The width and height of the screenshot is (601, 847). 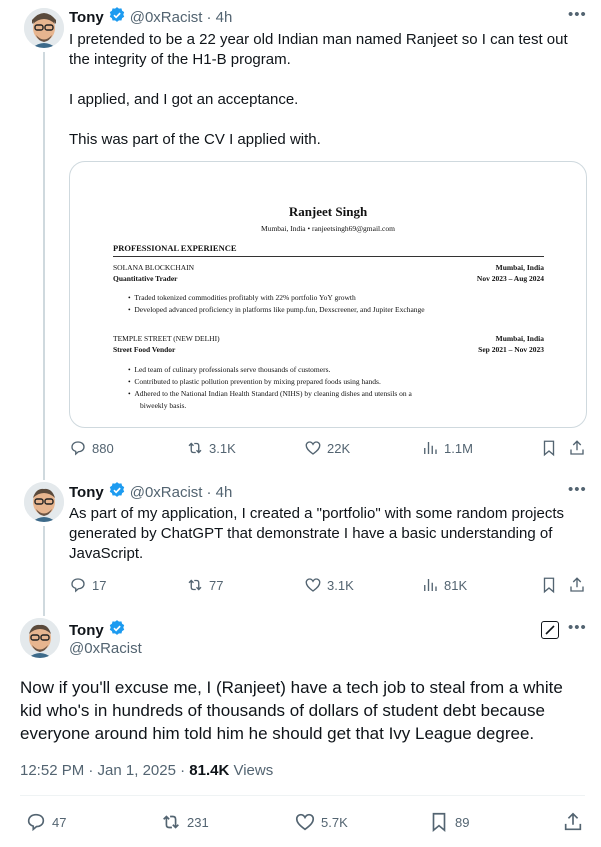 I want to click on like-button: 3.1K, so click(x=329, y=585).